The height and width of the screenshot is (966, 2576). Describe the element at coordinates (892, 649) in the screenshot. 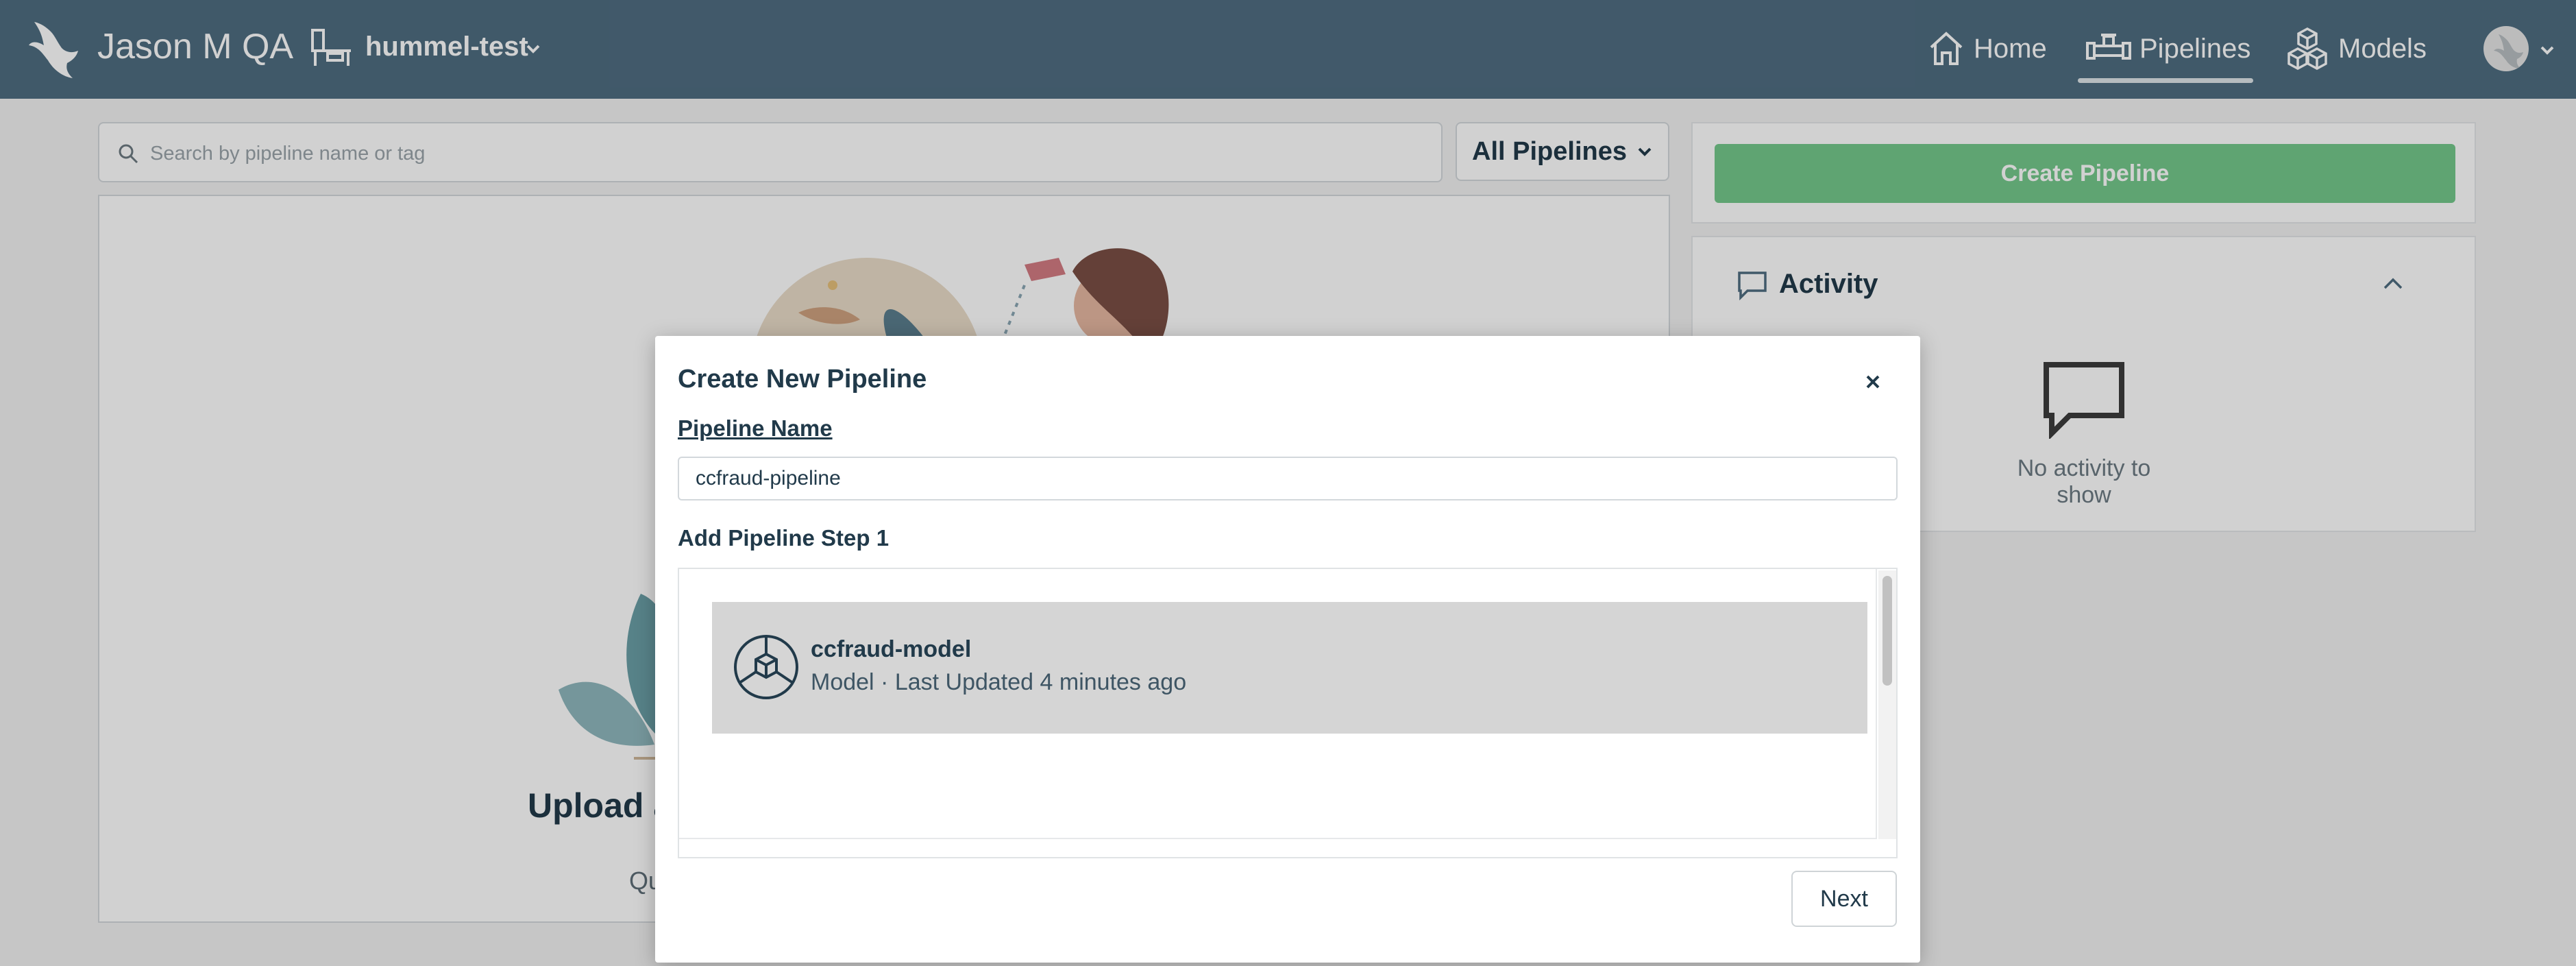

I see `model-name: ccfraud-model` at that location.